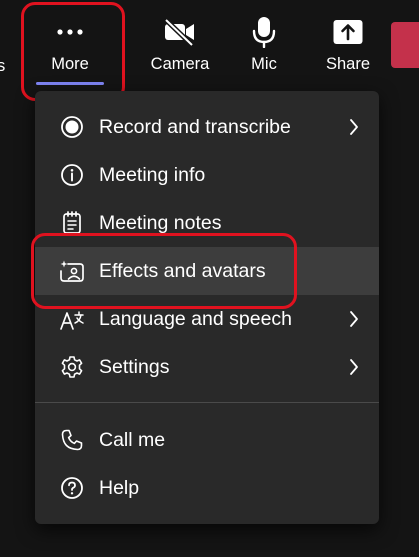 The image size is (419, 557). What do you see at coordinates (207, 488) in the screenshot?
I see `menu-item-help: Help` at bounding box center [207, 488].